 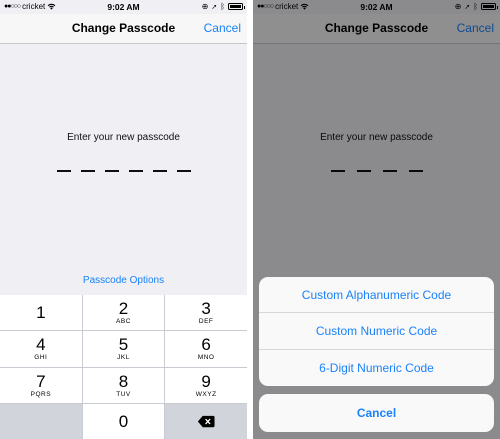 I want to click on option-6-digit-numeric: 6-Digit Numeric Code, so click(x=376, y=368).